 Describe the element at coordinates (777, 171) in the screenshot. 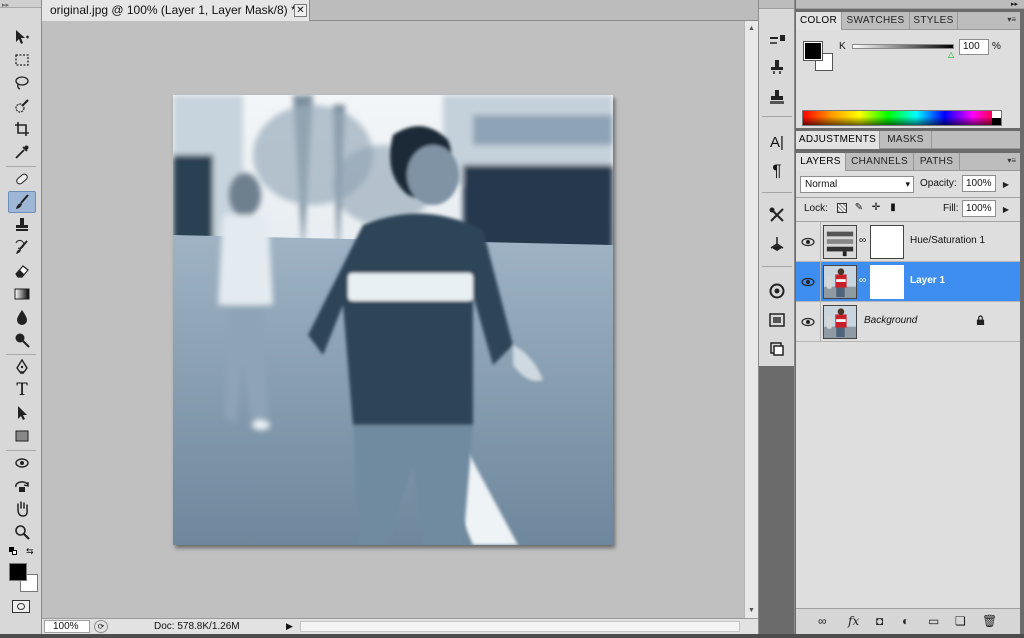

I see `paragraph-button: ¶` at that location.